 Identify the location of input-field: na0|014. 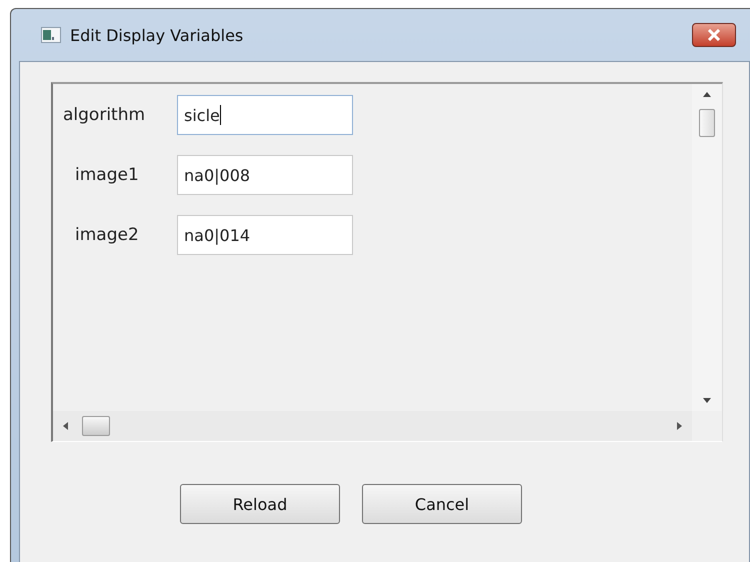
(265, 235).